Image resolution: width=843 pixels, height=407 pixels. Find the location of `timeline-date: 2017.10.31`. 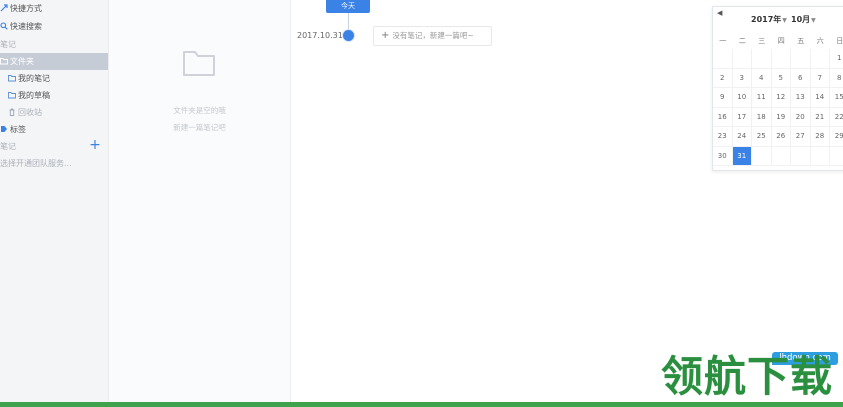

timeline-date: 2017.10.31 is located at coordinates (320, 35).